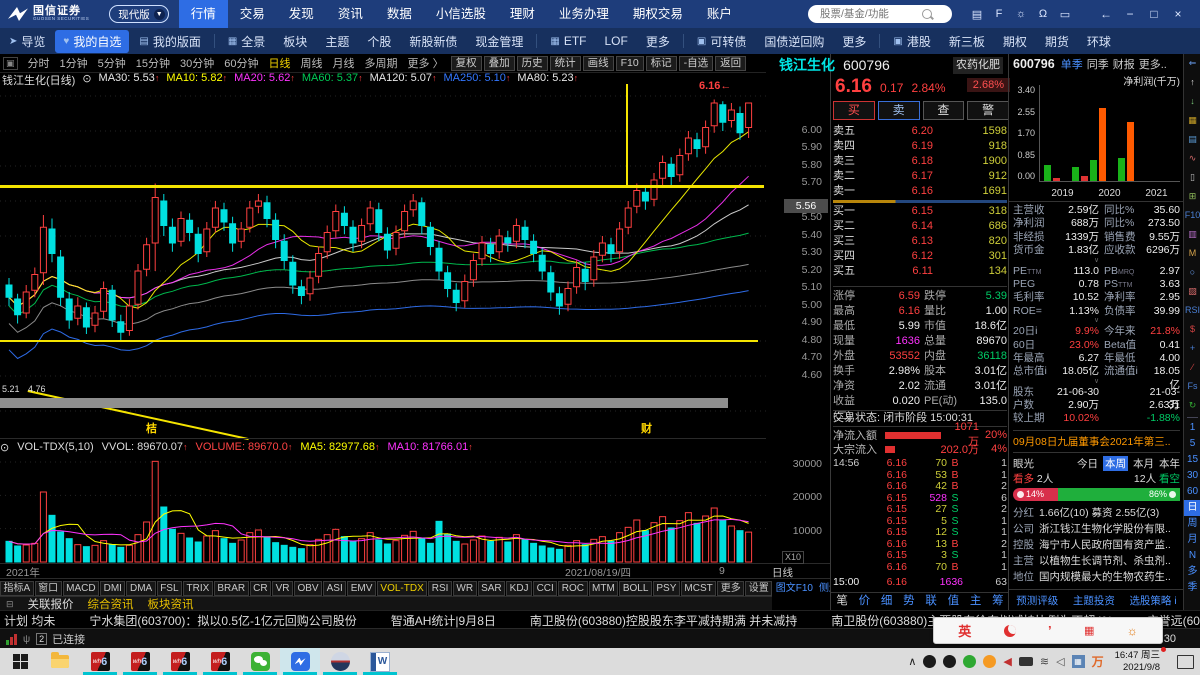  What do you see at coordinates (1065, 14) in the screenshot?
I see `chat-icon: ▭` at bounding box center [1065, 14].